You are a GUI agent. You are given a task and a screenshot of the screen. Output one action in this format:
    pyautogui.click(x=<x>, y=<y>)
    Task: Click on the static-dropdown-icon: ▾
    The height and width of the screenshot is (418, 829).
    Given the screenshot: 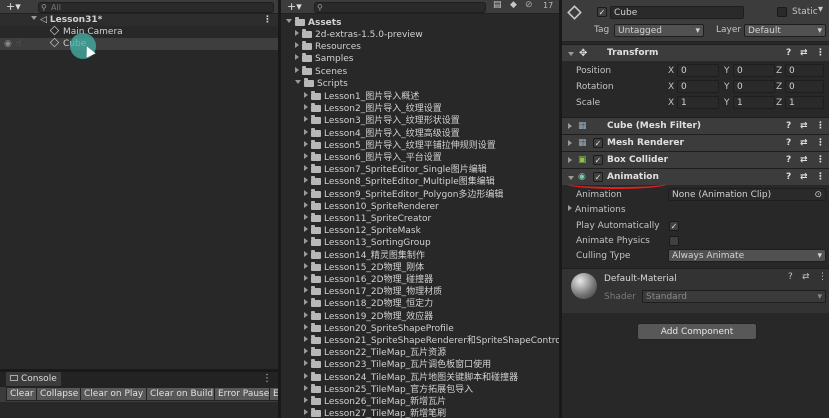 What is the action you would take?
    pyautogui.click(x=820, y=9)
    